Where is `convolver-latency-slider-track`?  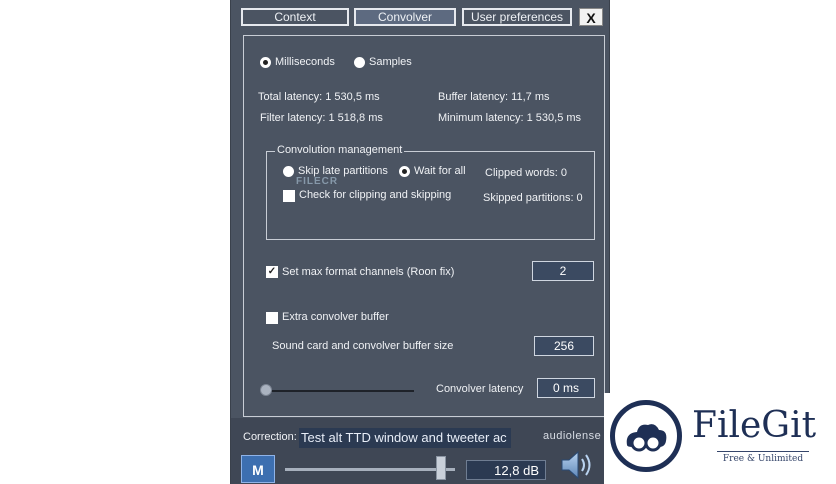 convolver-latency-slider-track is located at coordinates (340, 391).